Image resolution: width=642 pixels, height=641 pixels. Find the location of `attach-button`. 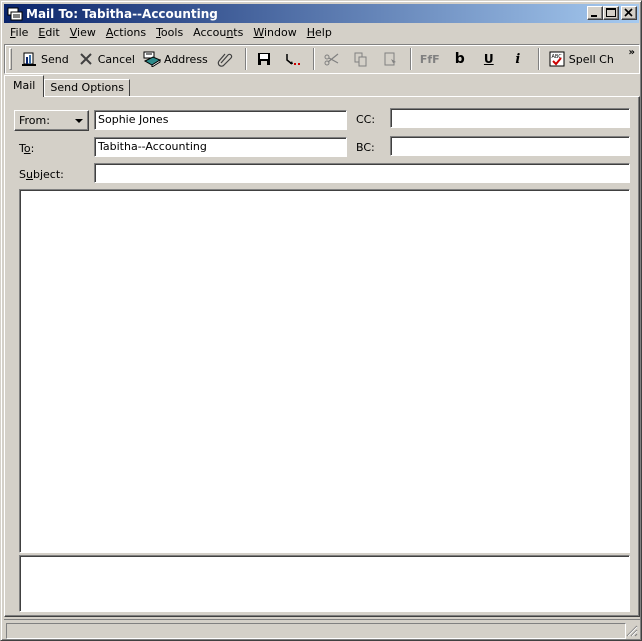

attach-button is located at coordinates (226, 59).